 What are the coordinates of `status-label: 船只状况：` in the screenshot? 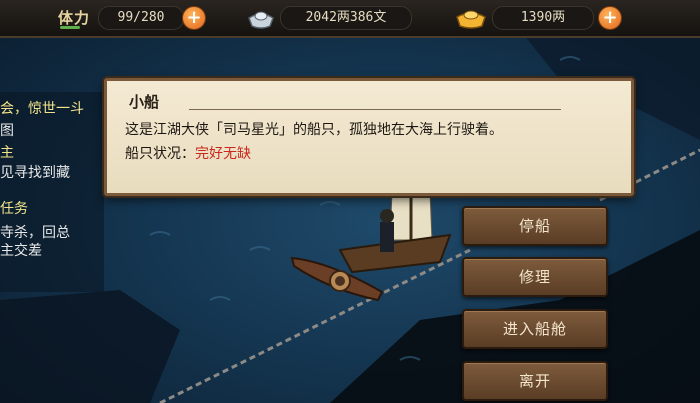 It's located at (160, 154).